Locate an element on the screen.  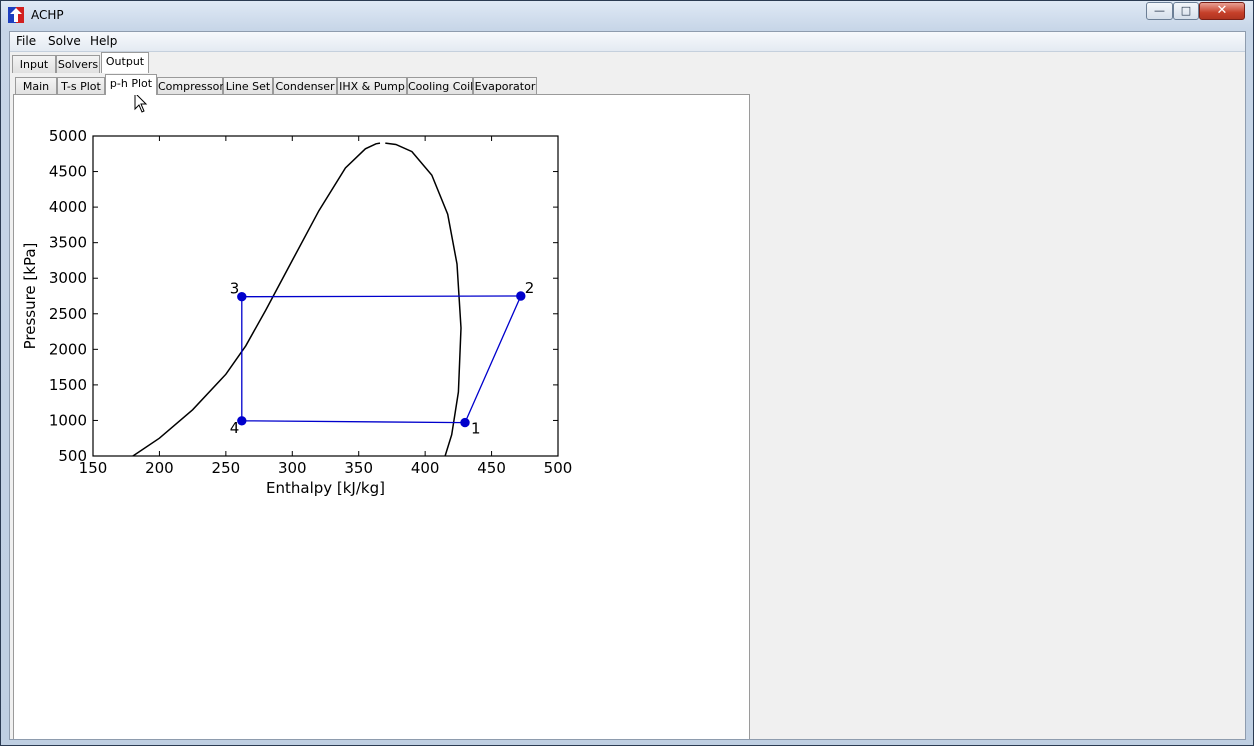
achp-app-icon is located at coordinates (16, 15).